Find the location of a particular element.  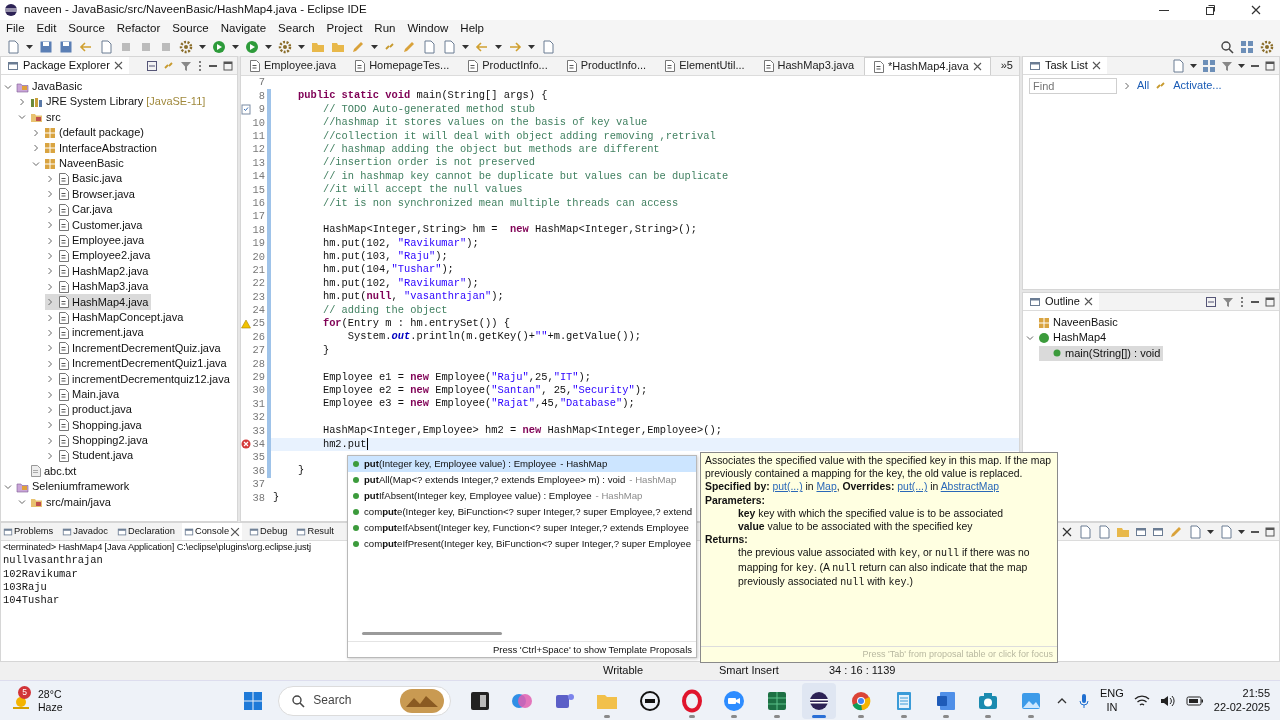

language-indicator: IN is located at coordinates (1112, 707).